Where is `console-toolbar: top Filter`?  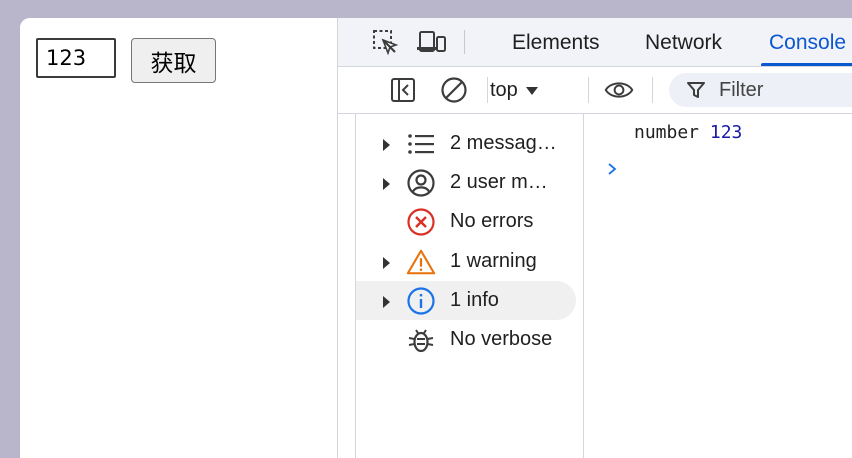 console-toolbar: top Filter is located at coordinates (595, 90).